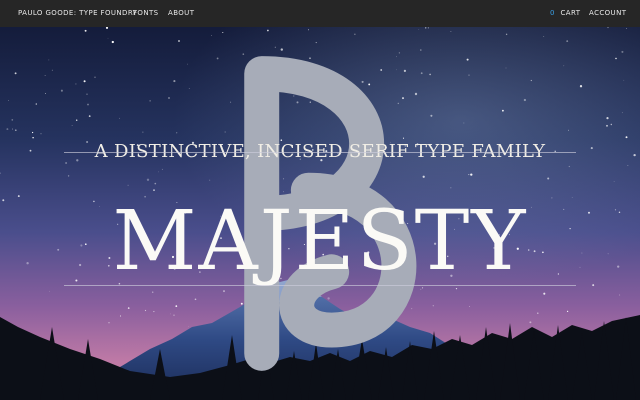 The image size is (640, 400). Describe the element at coordinates (320, 152) in the screenshot. I see `tagline-divider` at that location.